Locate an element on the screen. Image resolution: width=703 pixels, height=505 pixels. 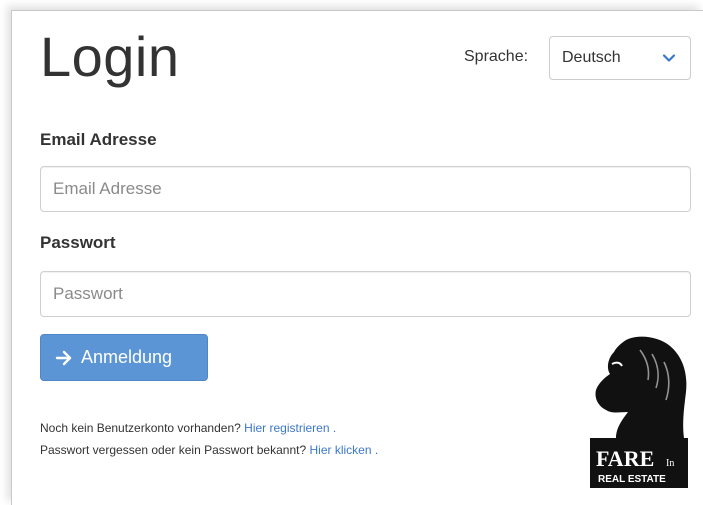
forgot-suffix: . is located at coordinates (376, 450).